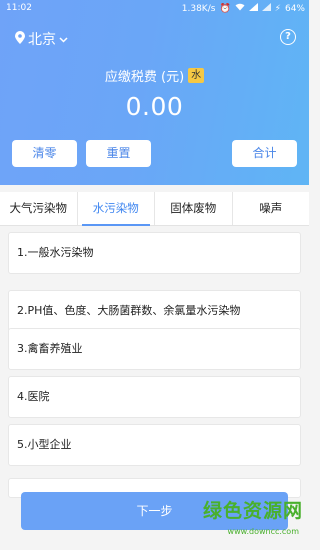 The image size is (320, 550). What do you see at coordinates (154, 397) in the screenshot?
I see `list-item: 4.医院` at bounding box center [154, 397].